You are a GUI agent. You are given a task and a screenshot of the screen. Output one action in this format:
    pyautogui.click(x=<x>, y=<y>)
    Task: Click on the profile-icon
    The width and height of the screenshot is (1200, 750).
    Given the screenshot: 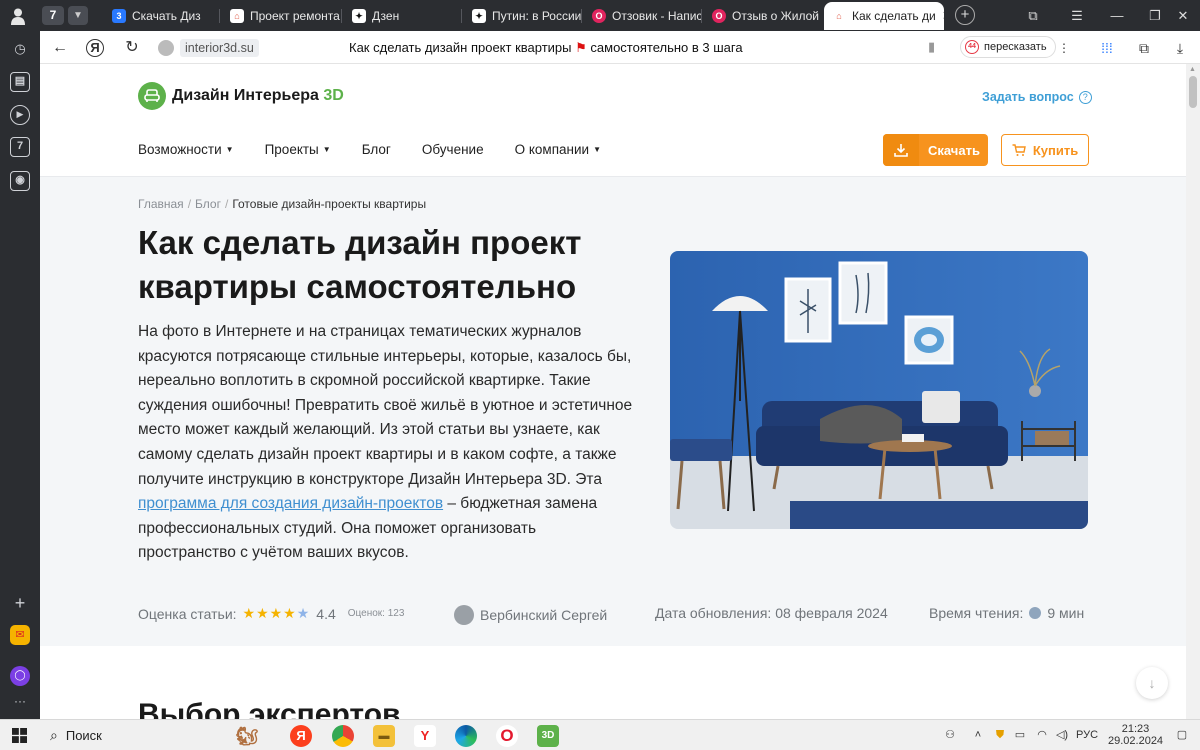 What is the action you would take?
    pyautogui.click(x=18, y=16)
    